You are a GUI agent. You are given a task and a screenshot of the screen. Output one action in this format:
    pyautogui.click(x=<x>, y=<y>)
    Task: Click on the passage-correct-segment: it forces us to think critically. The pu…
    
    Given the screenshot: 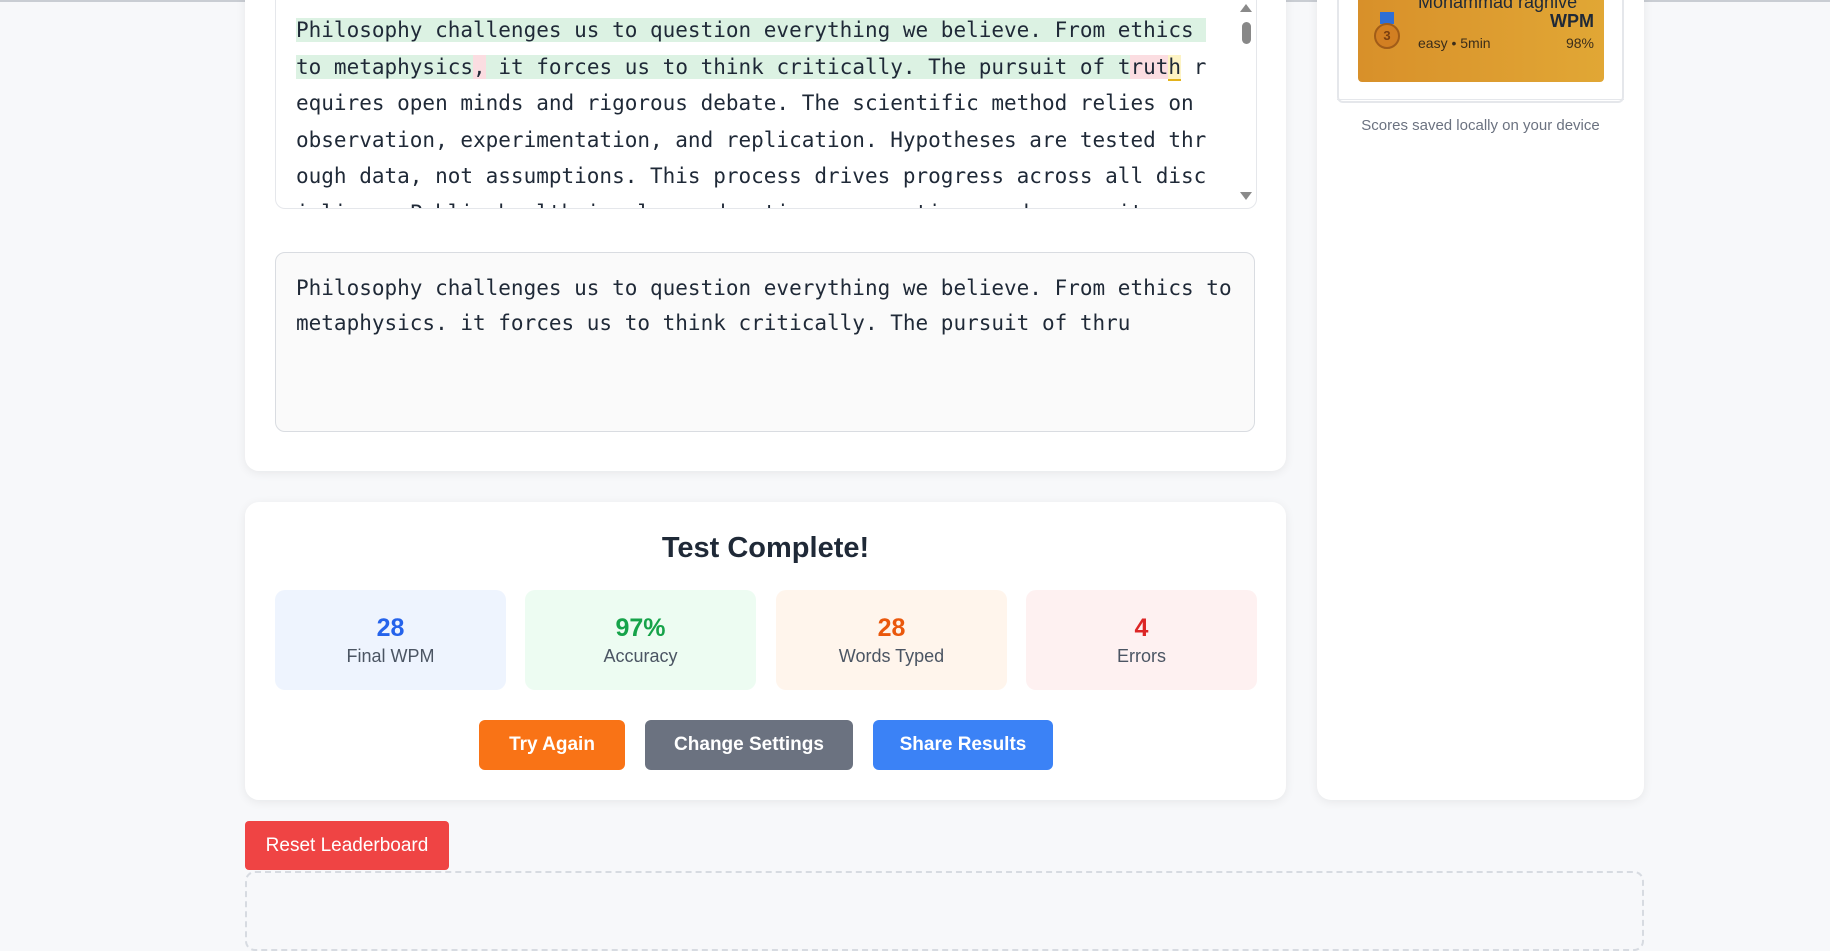 What is the action you would take?
    pyautogui.click(x=808, y=66)
    